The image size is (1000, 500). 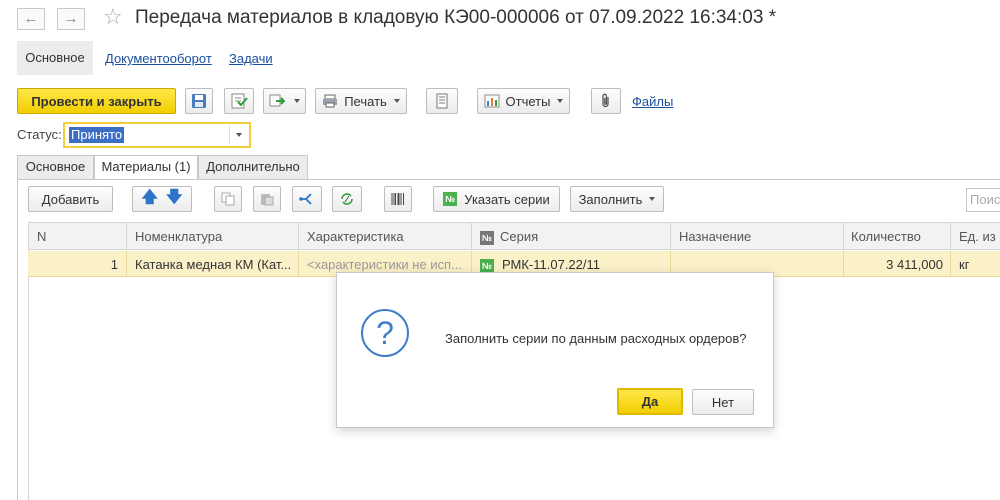 I want to click on column-series: № Серия, so click(x=509, y=237).